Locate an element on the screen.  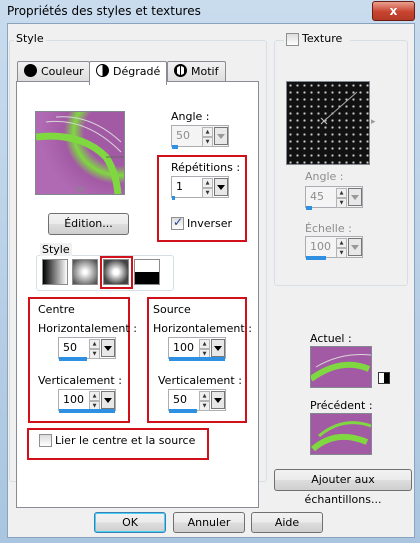
centre-vertical-spinbox: 100 ▲ ▼ is located at coordinates (87, 400).